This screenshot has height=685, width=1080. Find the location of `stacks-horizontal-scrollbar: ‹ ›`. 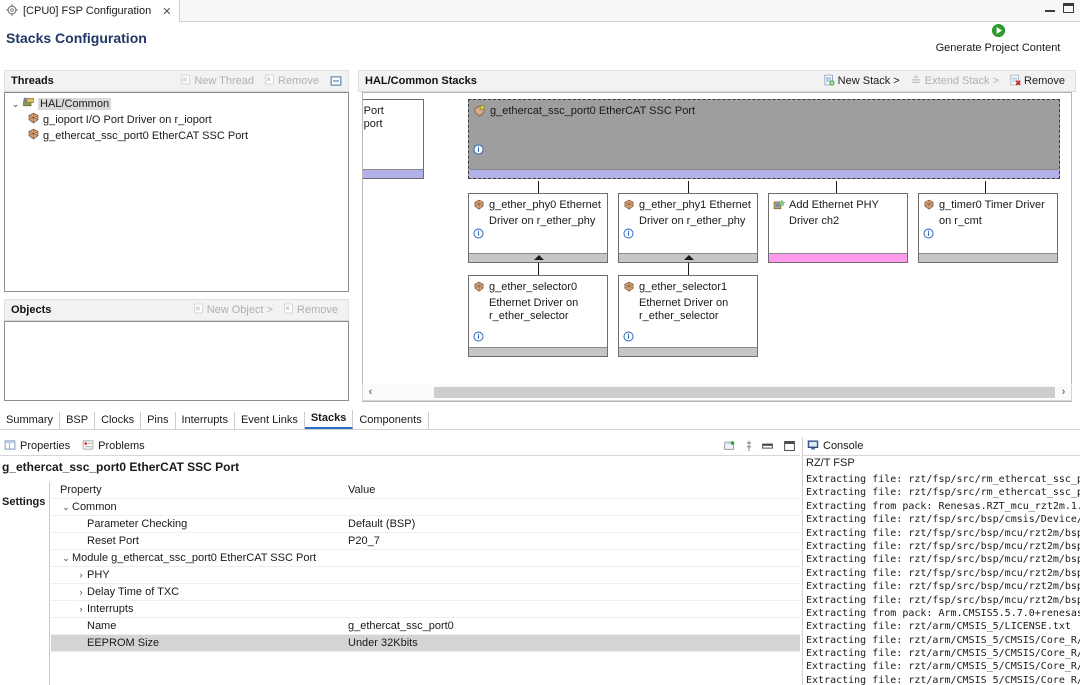

stacks-horizontal-scrollbar: ‹ › is located at coordinates (717, 392).